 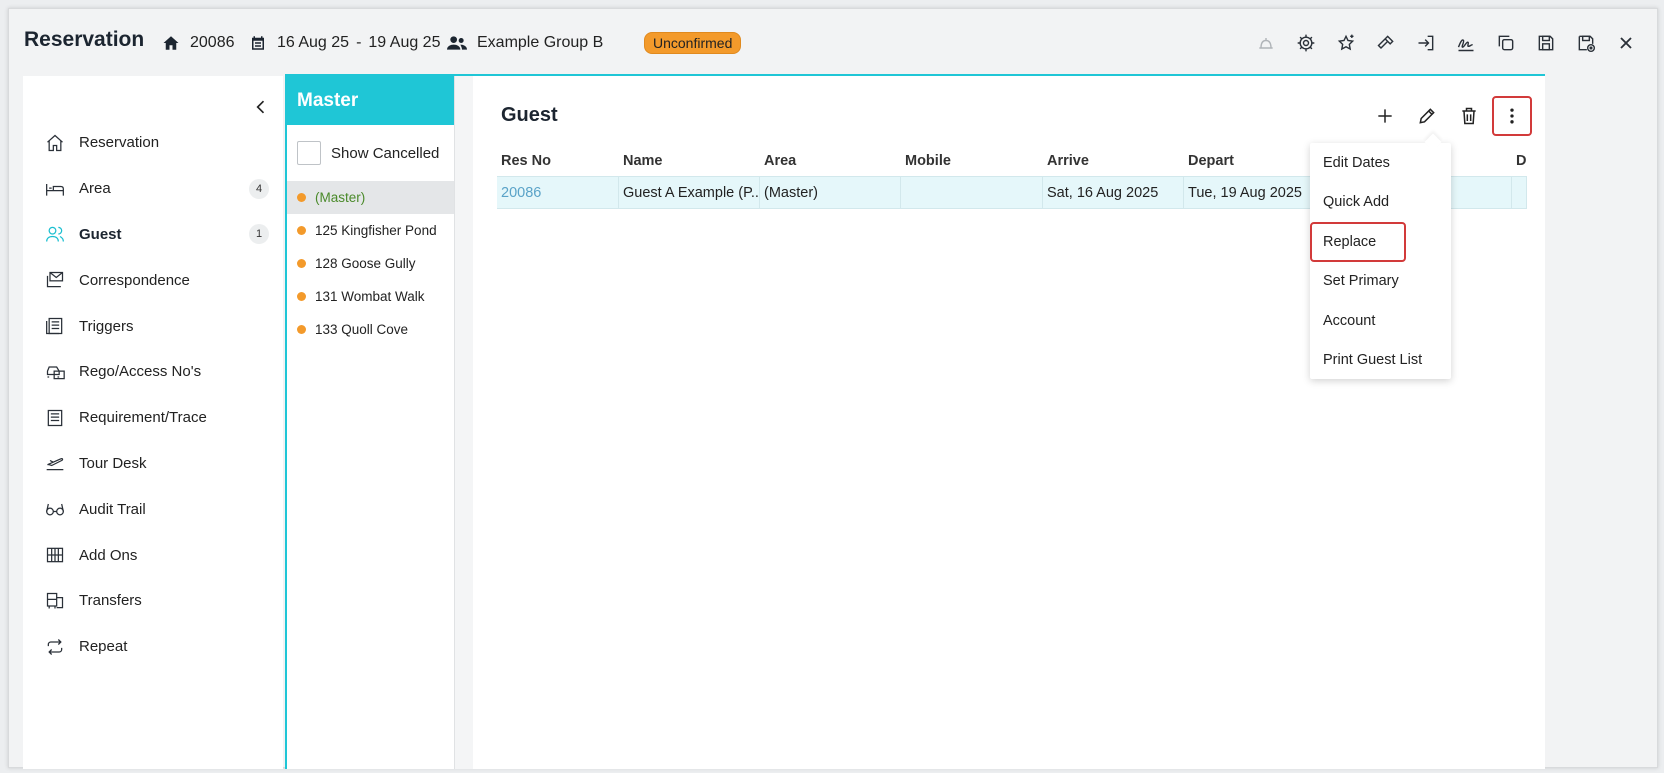 What do you see at coordinates (153, 647) in the screenshot?
I see `sidebar-item-repeat: Repeat` at bounding box center [153, 647].